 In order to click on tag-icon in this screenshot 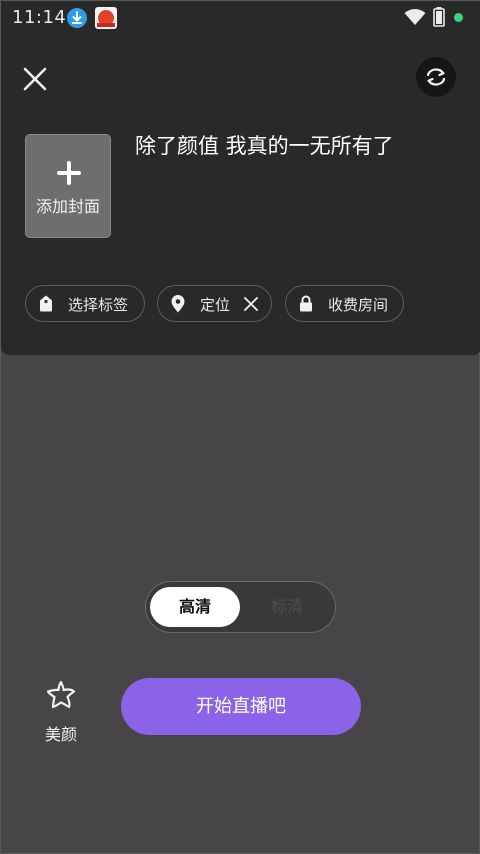, I will do `click(46, 303)`.